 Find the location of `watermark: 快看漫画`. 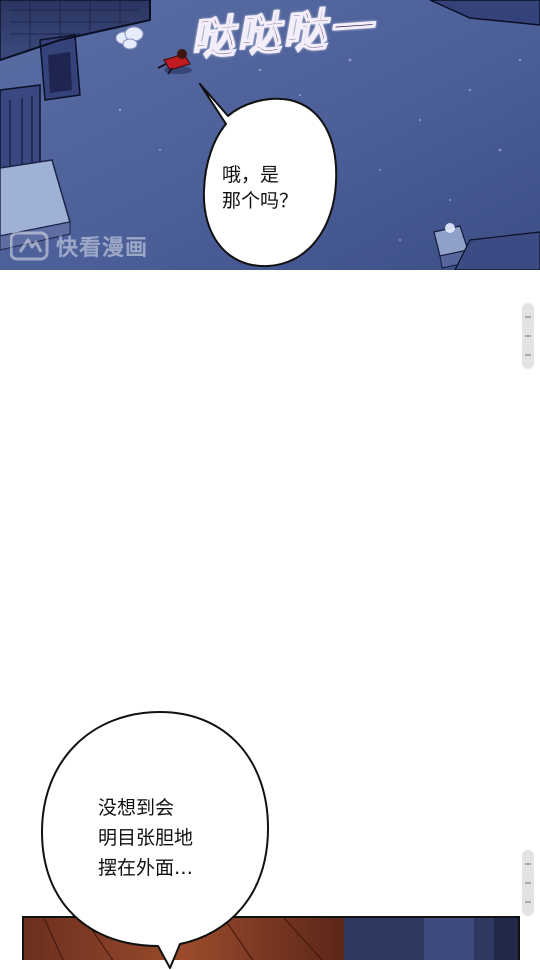

watermark: 快看漫画 is located at coordinates (79, 246).